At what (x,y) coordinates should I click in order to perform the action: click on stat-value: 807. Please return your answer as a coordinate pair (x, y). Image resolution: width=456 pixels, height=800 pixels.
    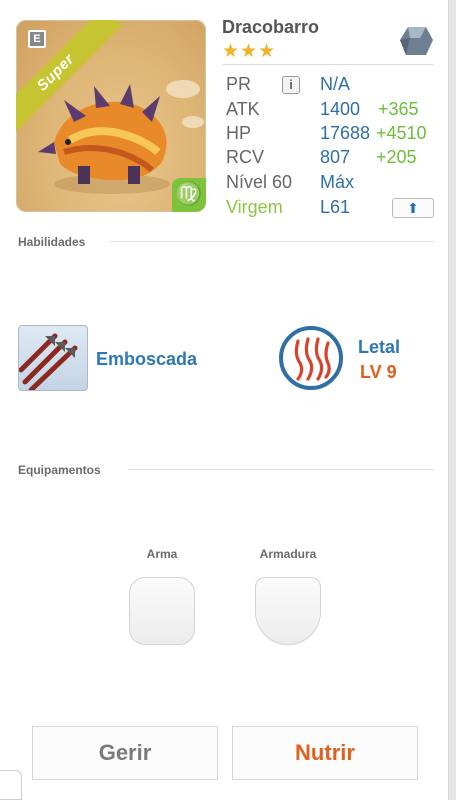
    Looking at the image, I should click on (335, 157).